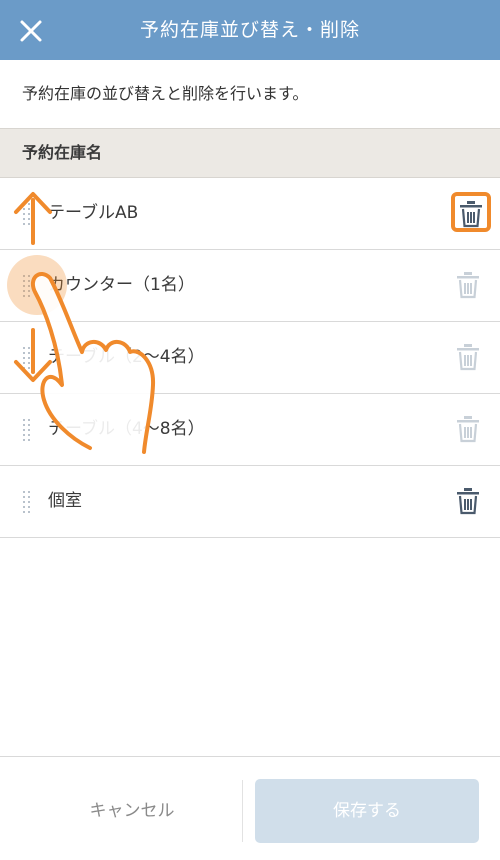  What do you see at coordinates (126, 357) in the screenshot?
I see `item-label: テーブル（2〜4名）` at bounding box center [126, 357].